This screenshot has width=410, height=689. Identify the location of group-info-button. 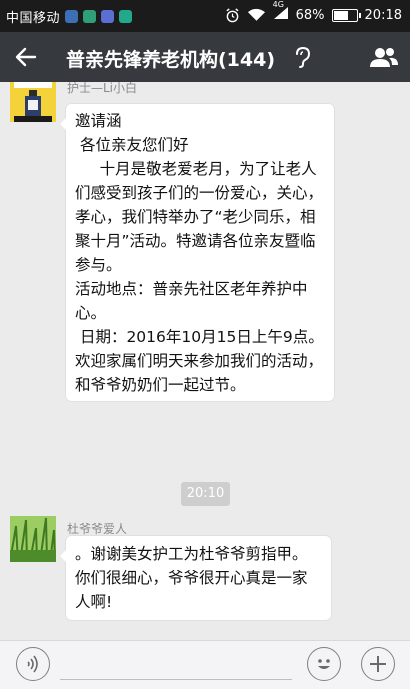
(384, 57).